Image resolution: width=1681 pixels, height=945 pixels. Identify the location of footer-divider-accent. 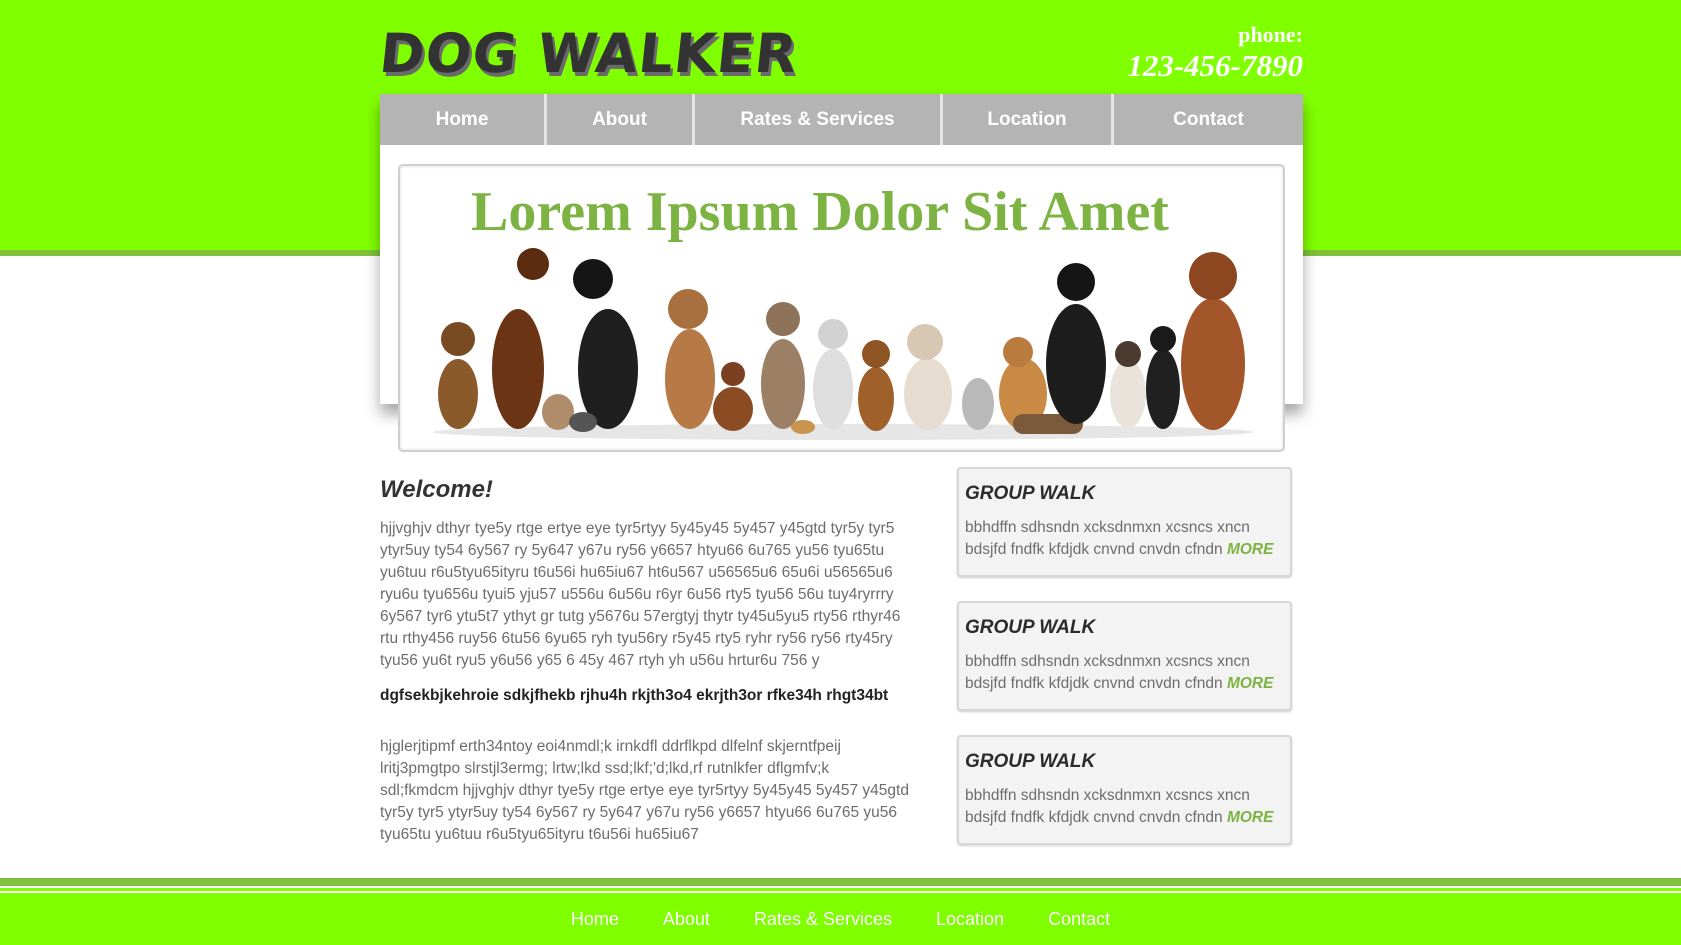
(840, 889).